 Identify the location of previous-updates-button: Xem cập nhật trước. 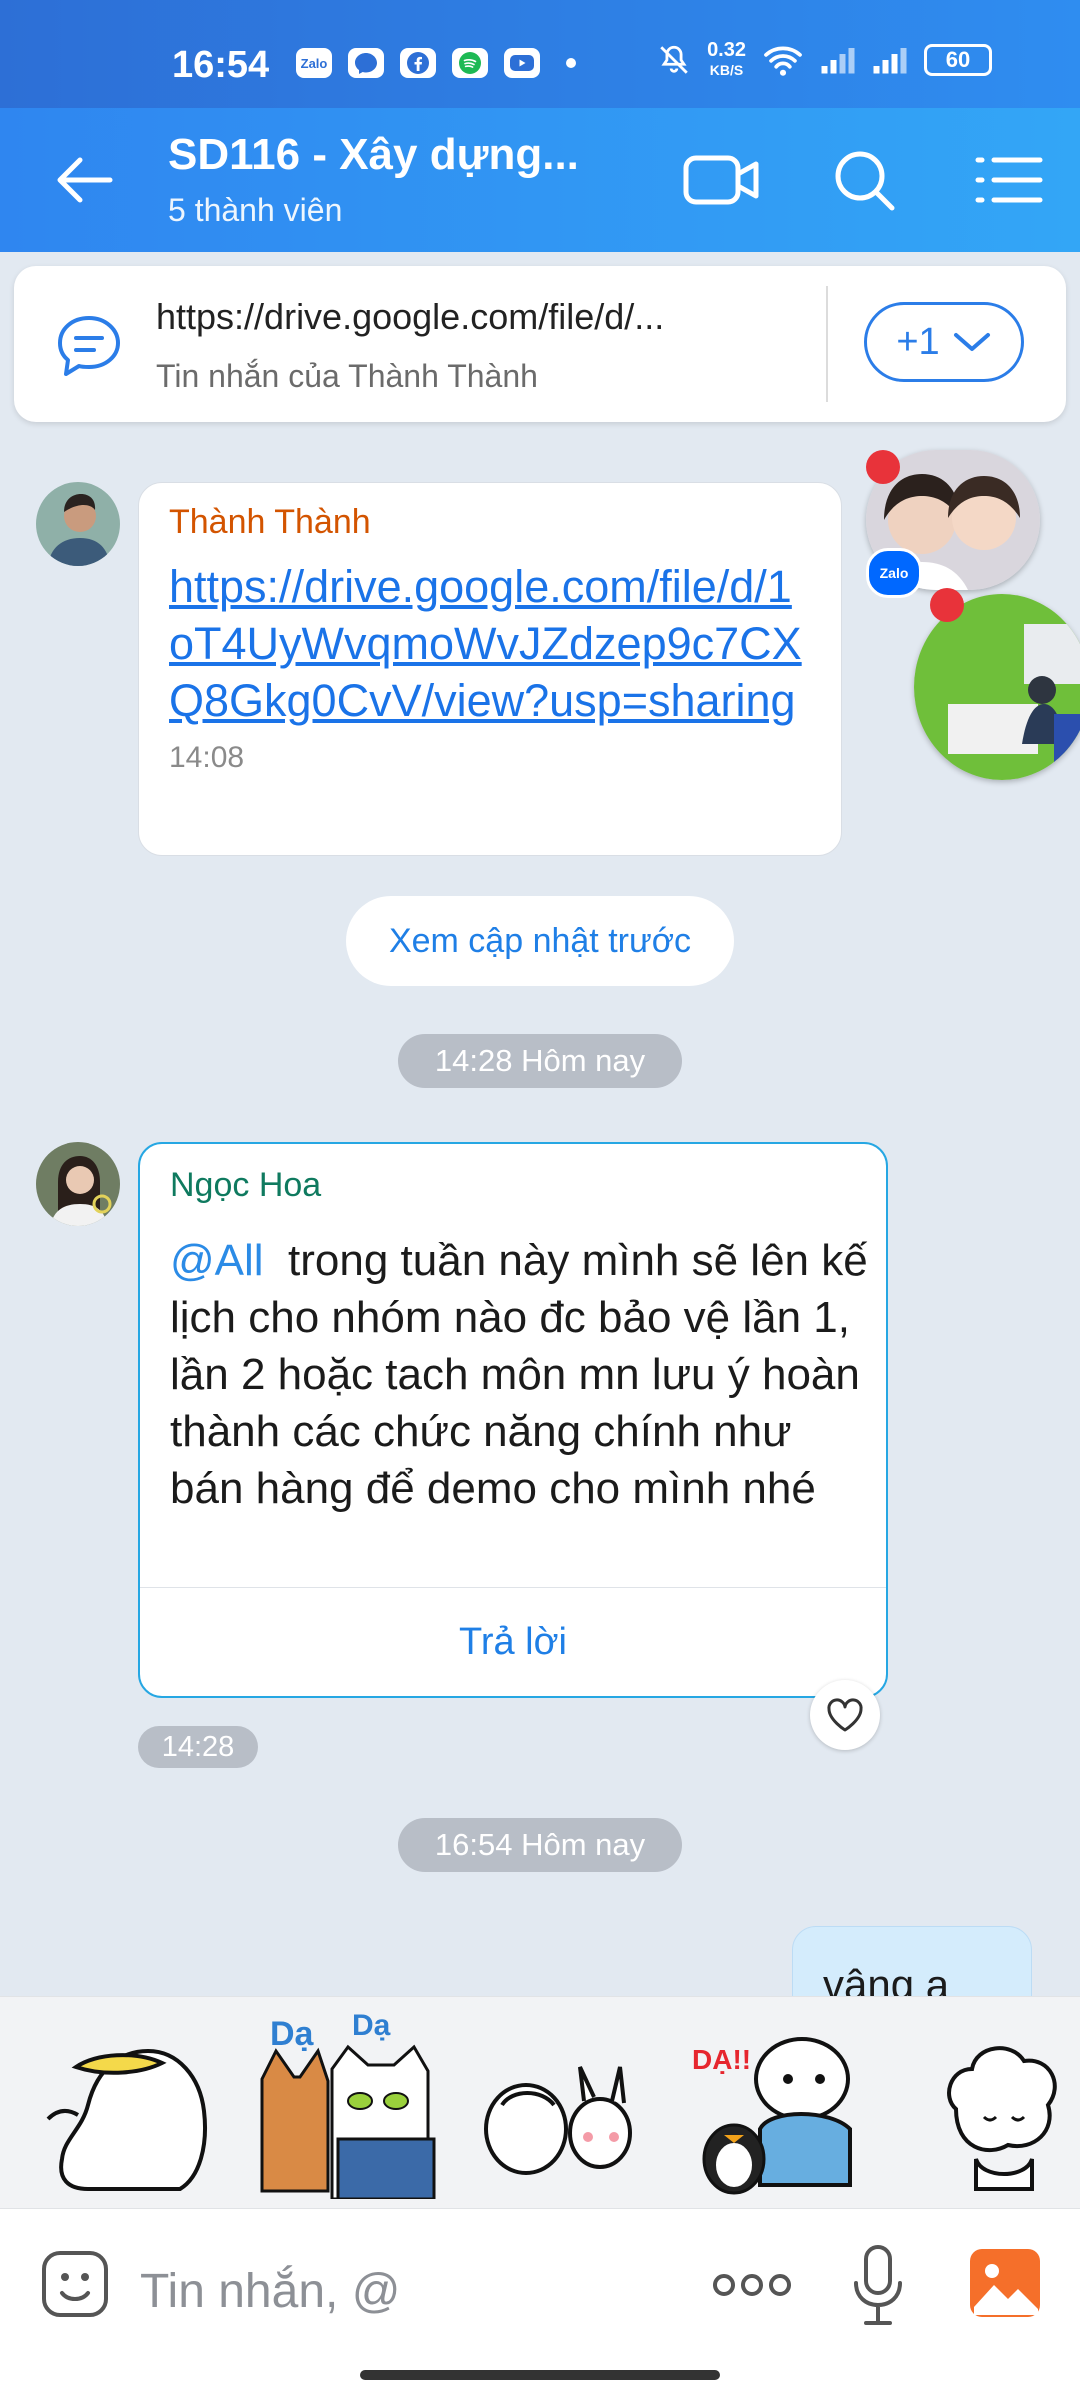
(540, 941).